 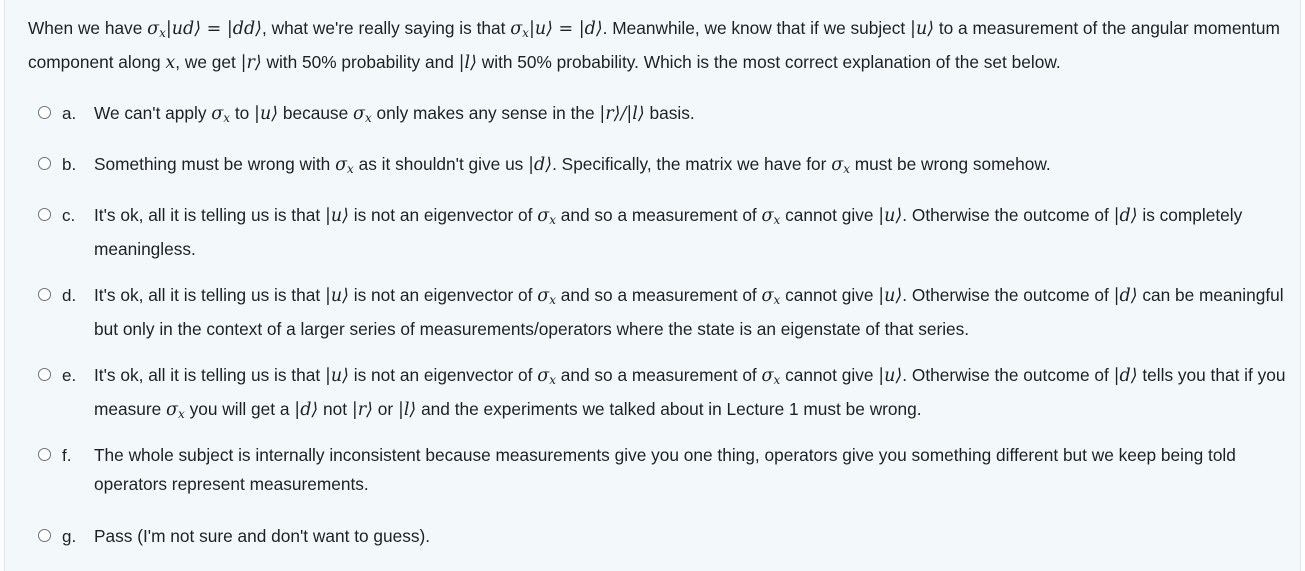 What do you see at coordinates (69, 295) in the screenshot?
I see `answer-letter: d.` at bounding box center [69, 295].